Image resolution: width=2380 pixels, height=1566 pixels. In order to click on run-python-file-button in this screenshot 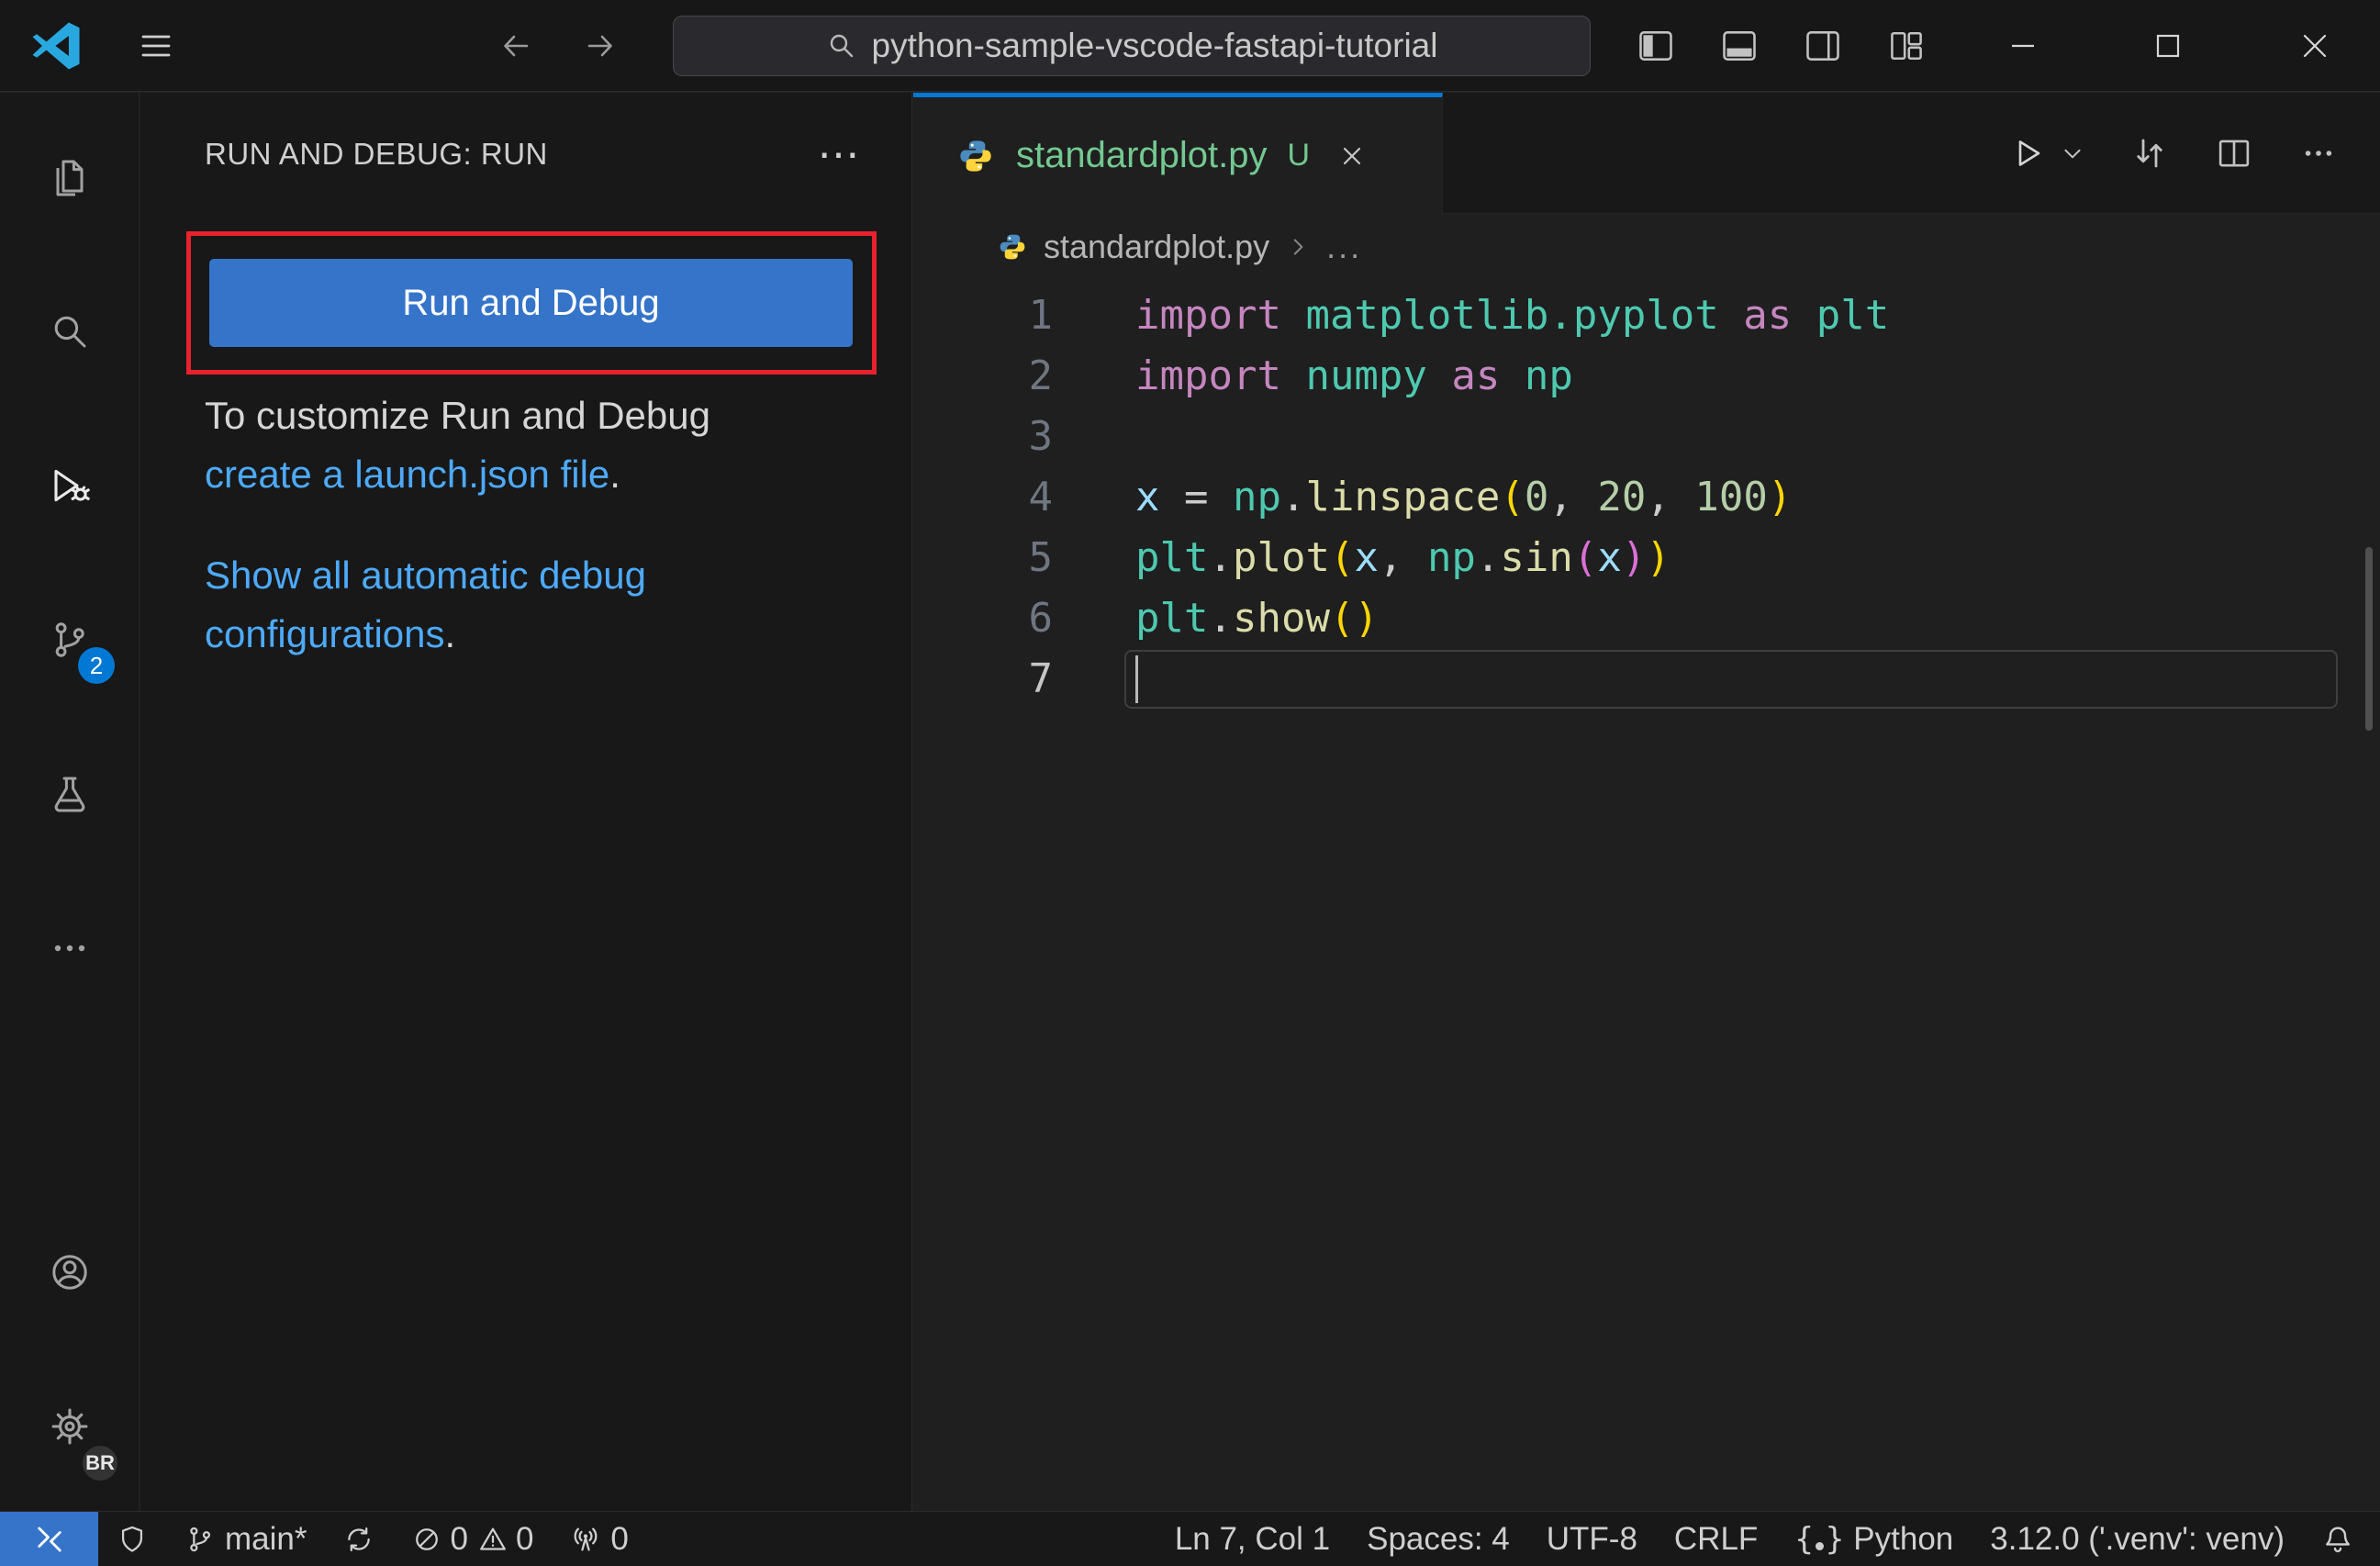, I will do `click(2047, 153)`.